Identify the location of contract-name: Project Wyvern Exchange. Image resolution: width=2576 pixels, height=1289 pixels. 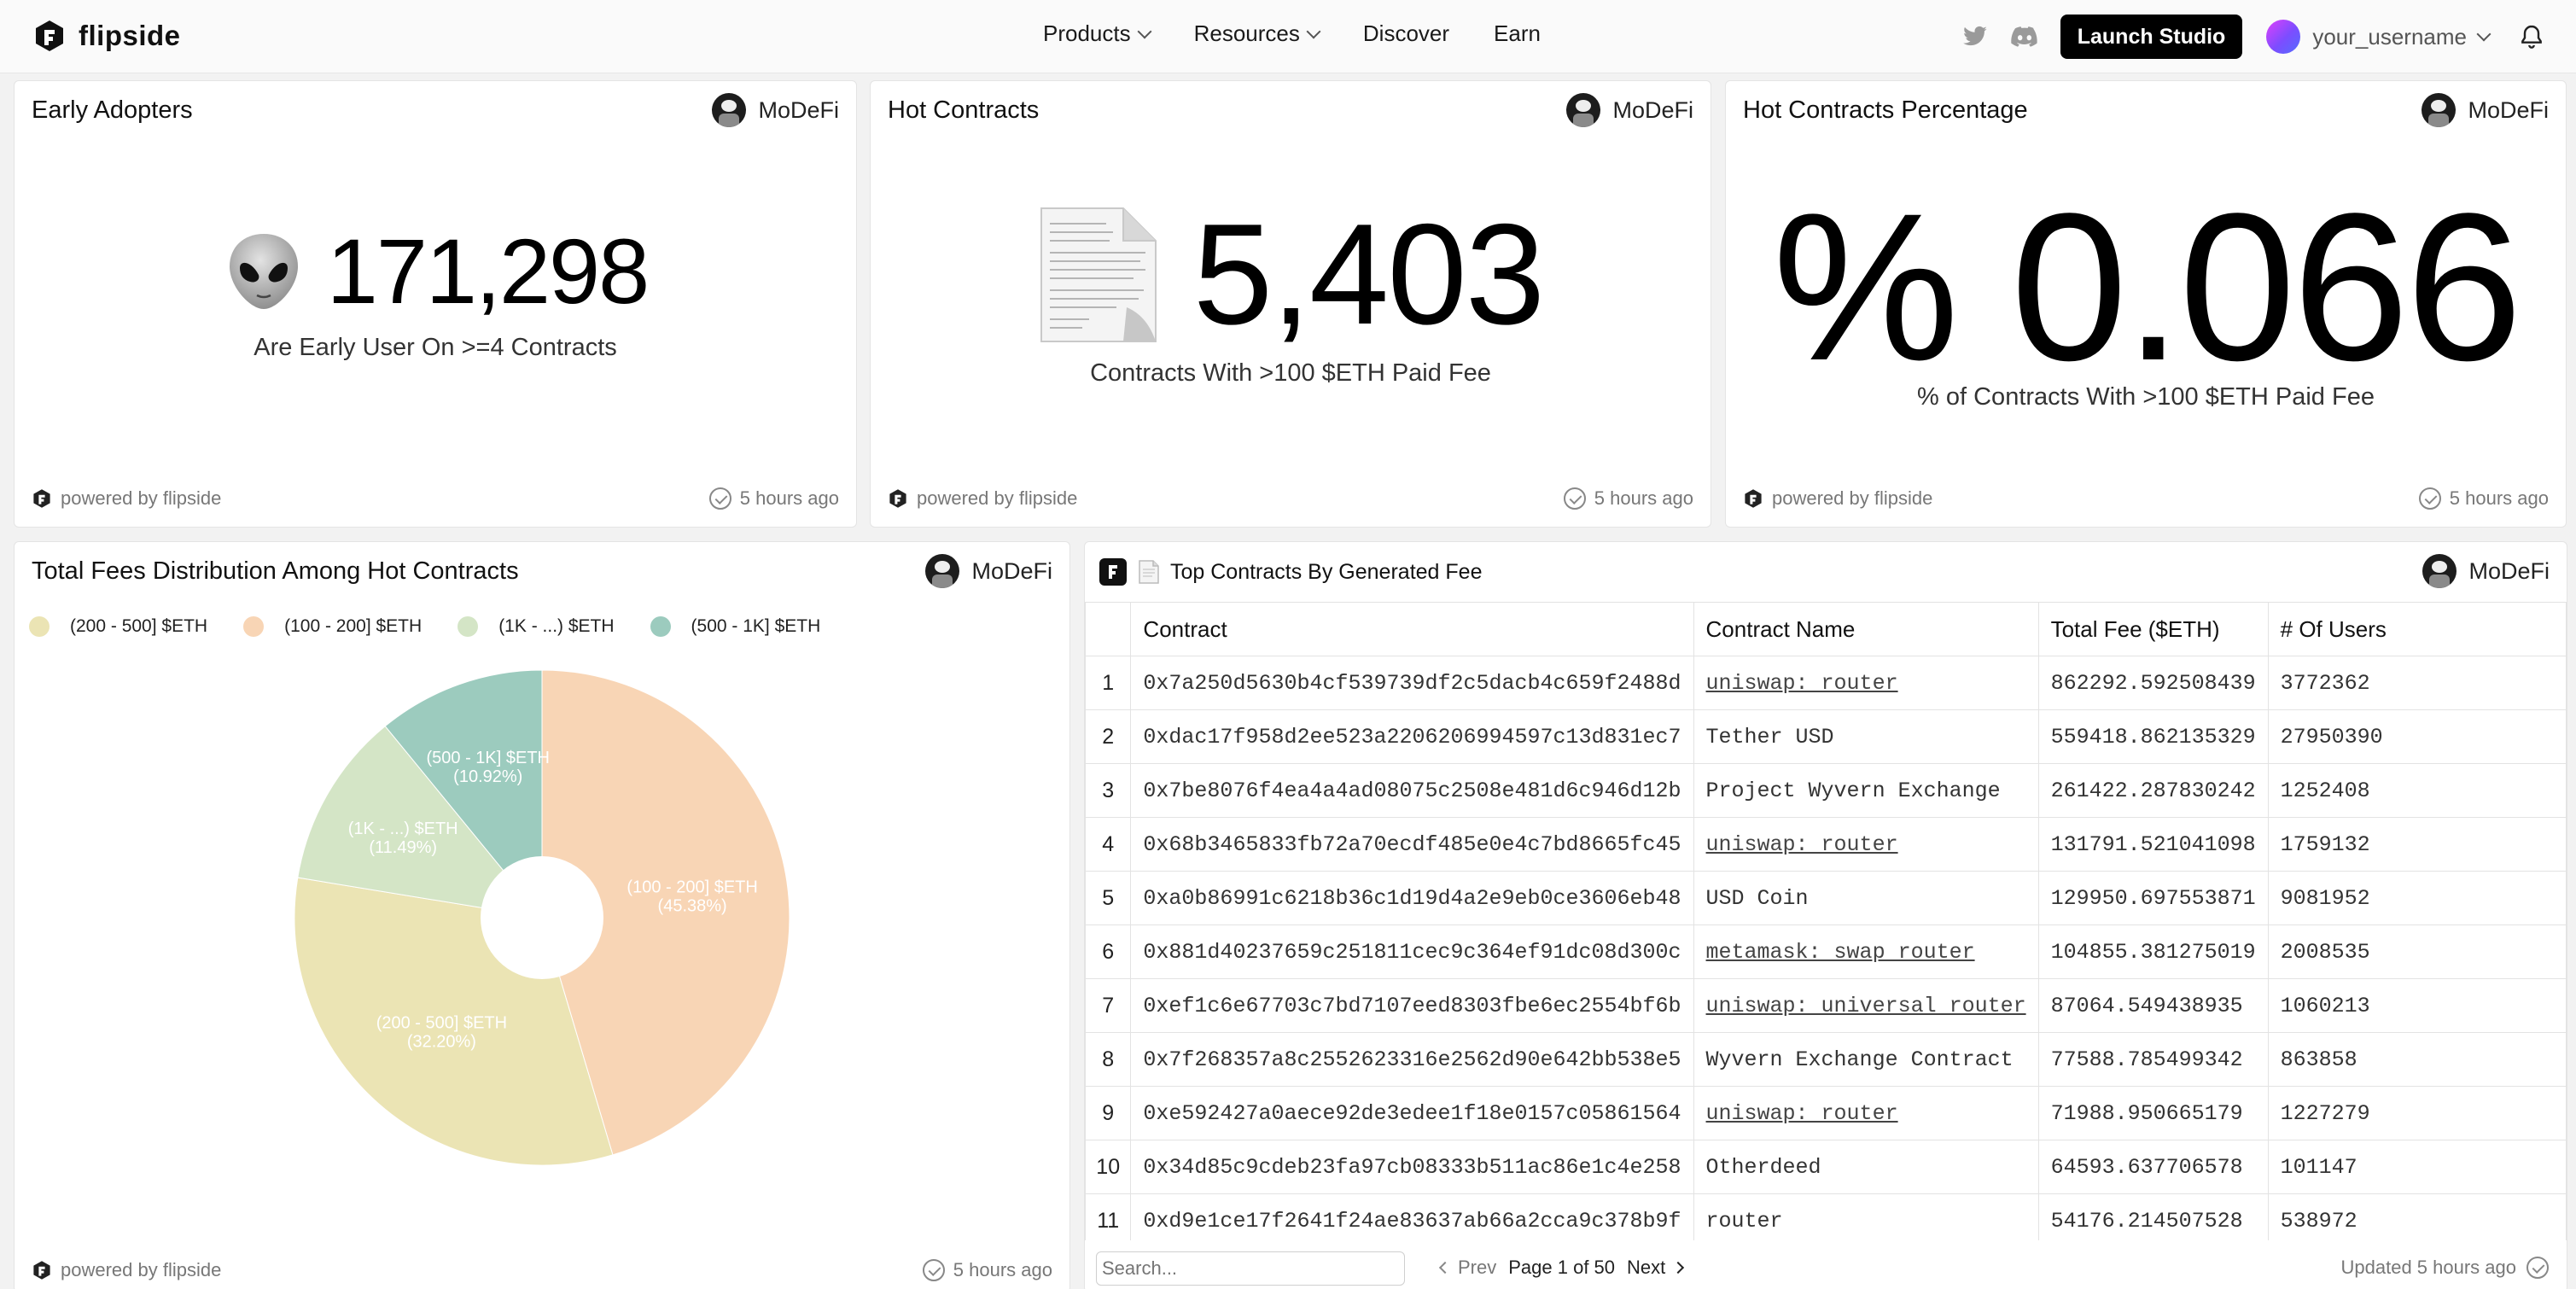
(1866, 790).